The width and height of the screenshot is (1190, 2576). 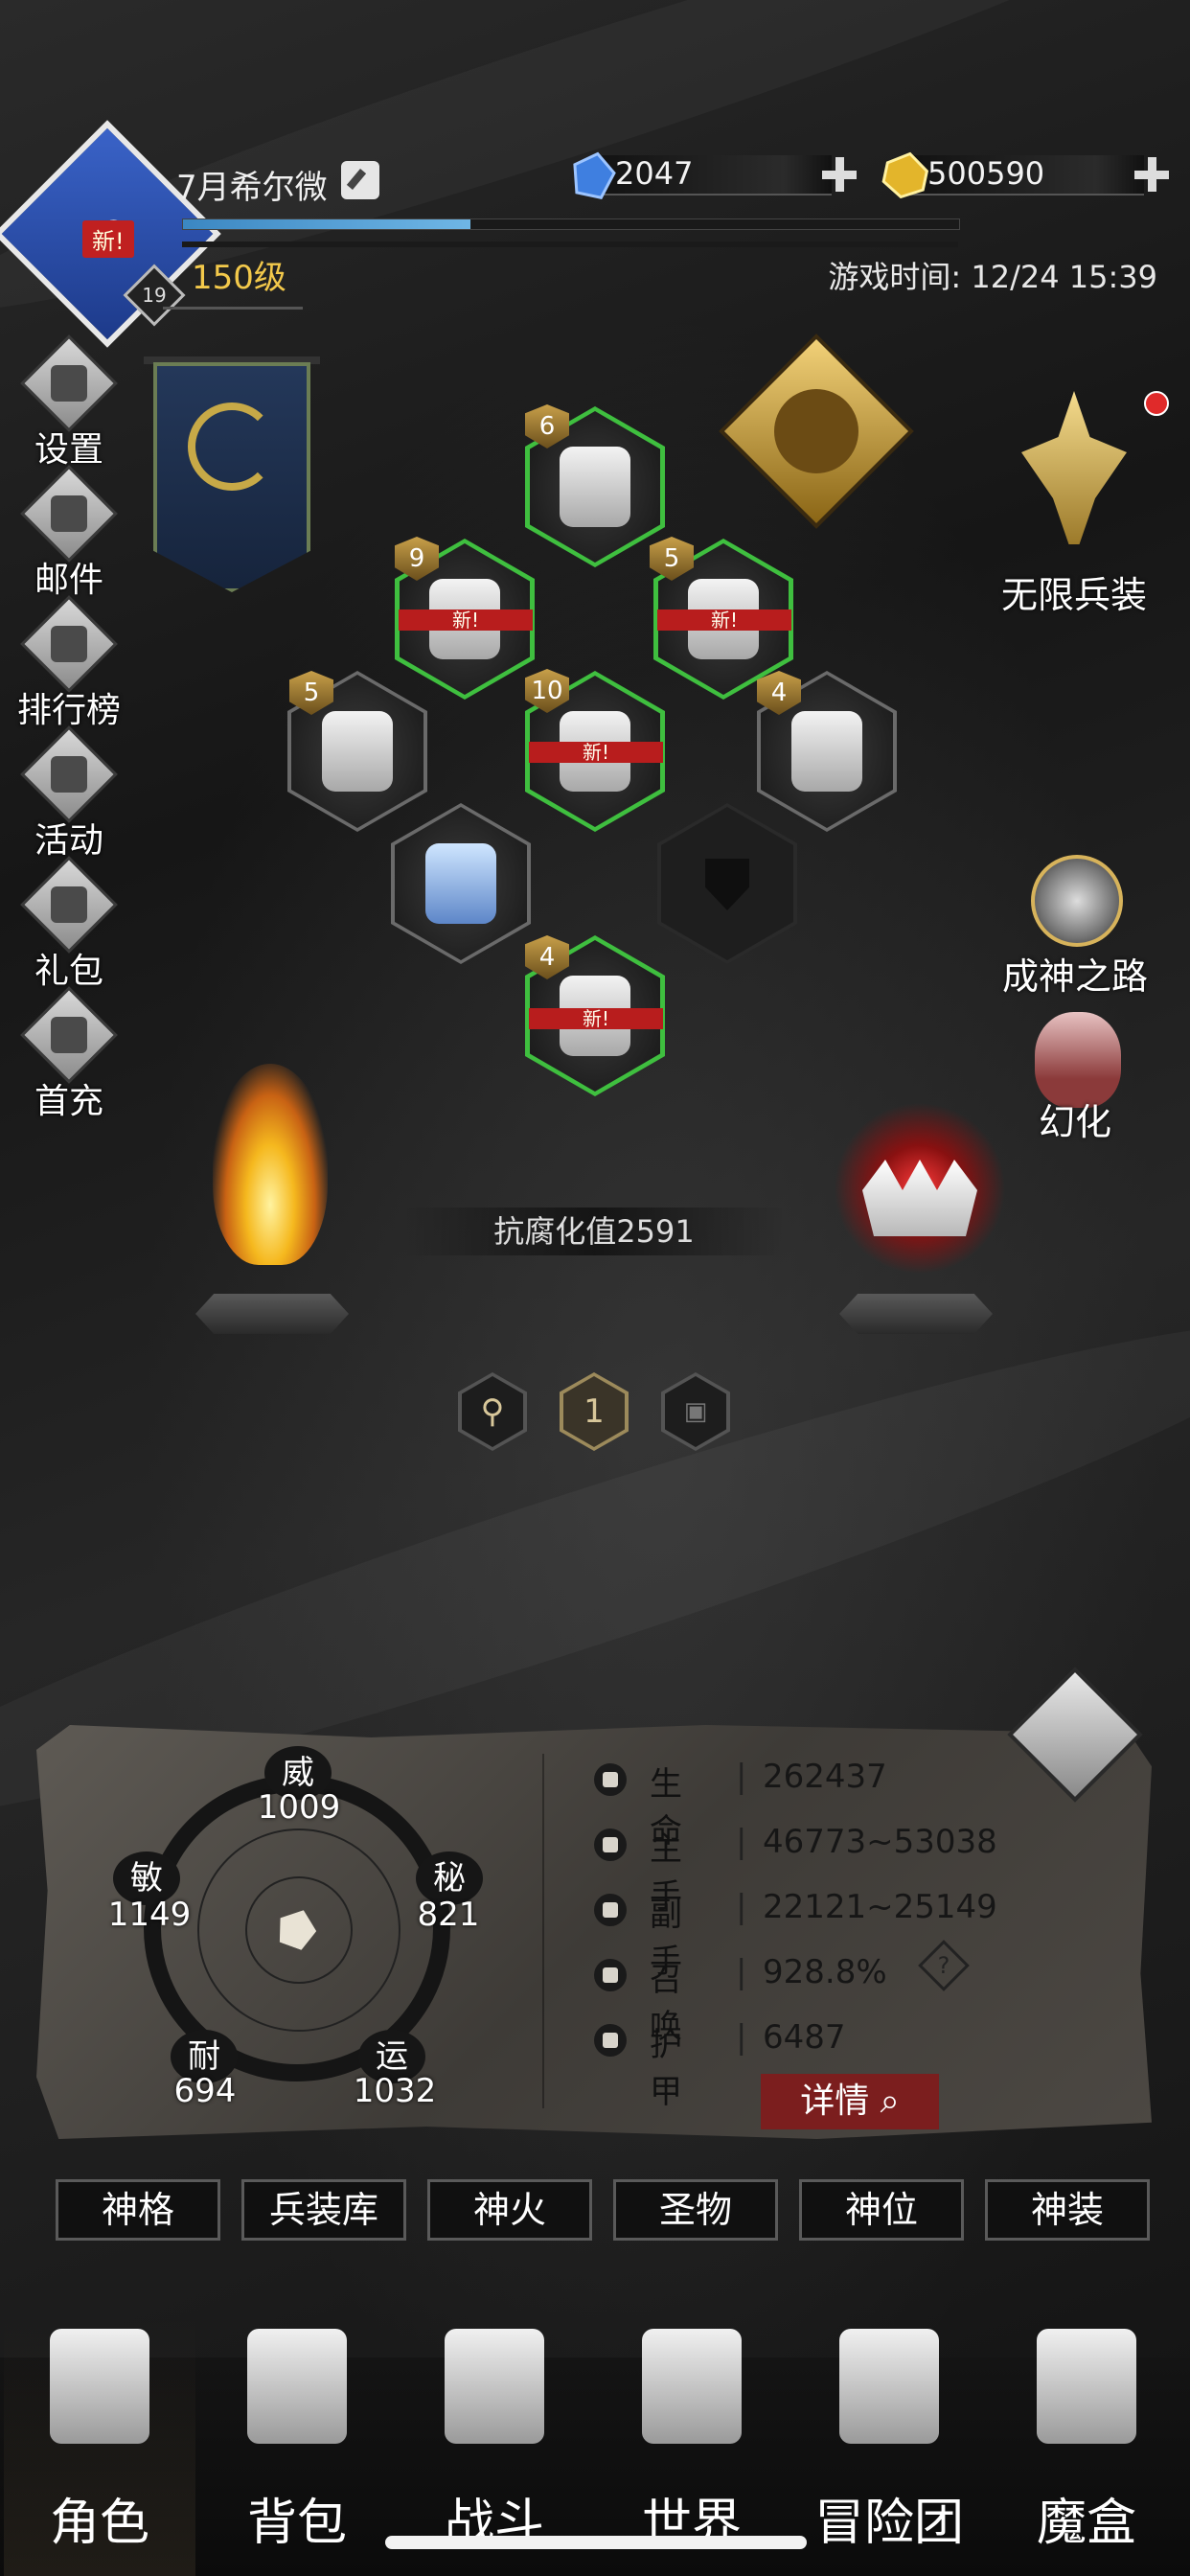 What do you see at coordinates (460, 883) in the screenshot?
I see `staff-icon` at bounding box center [460, 883].